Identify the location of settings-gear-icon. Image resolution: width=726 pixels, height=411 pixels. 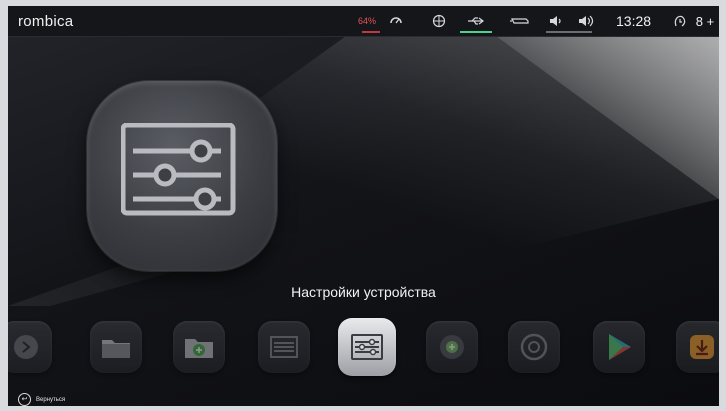
(534, 347).